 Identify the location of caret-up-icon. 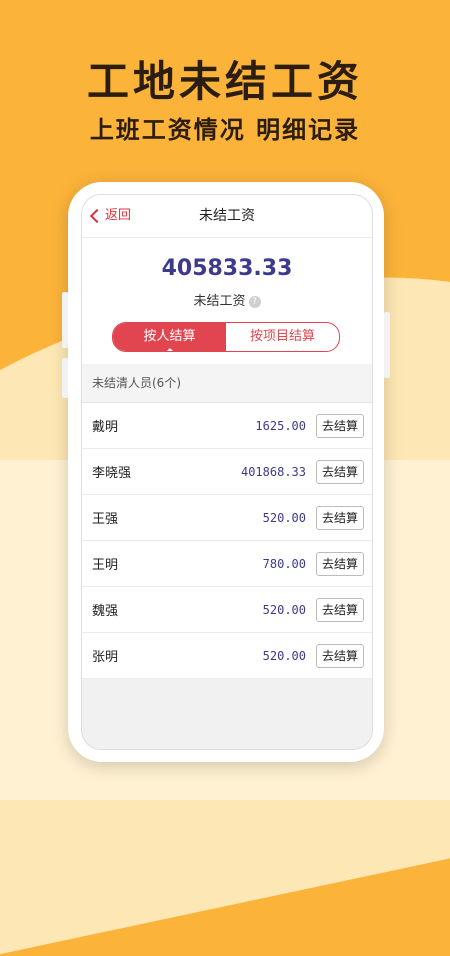
(169, 349).